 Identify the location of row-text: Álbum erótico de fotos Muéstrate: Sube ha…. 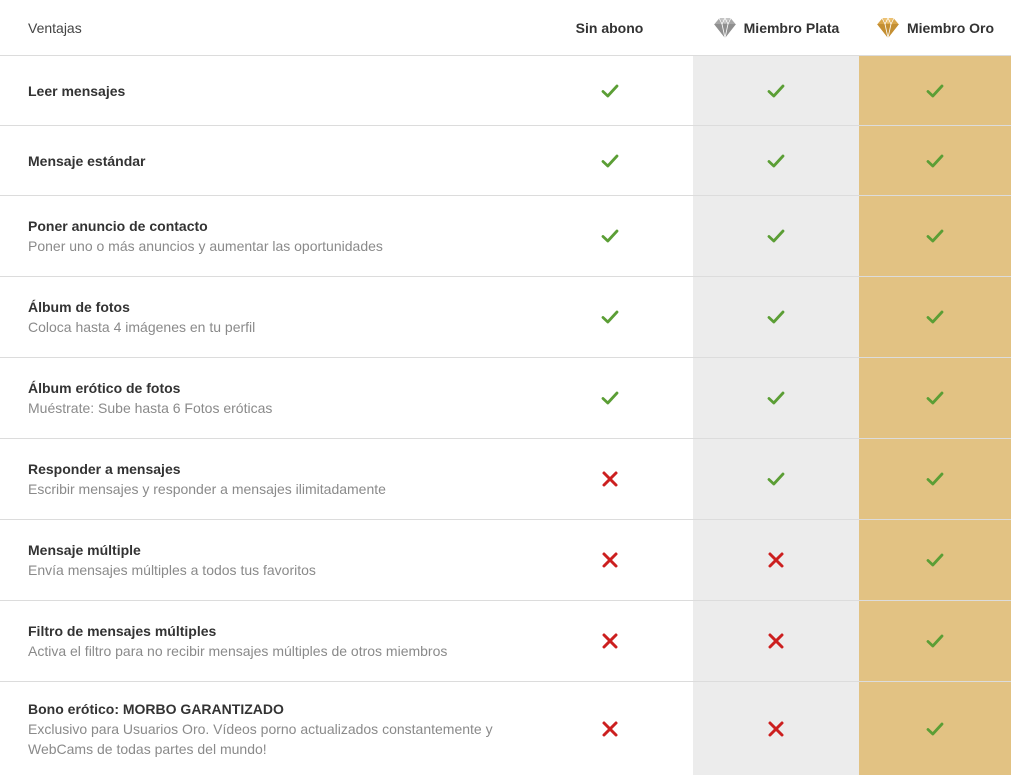
(273, 398).